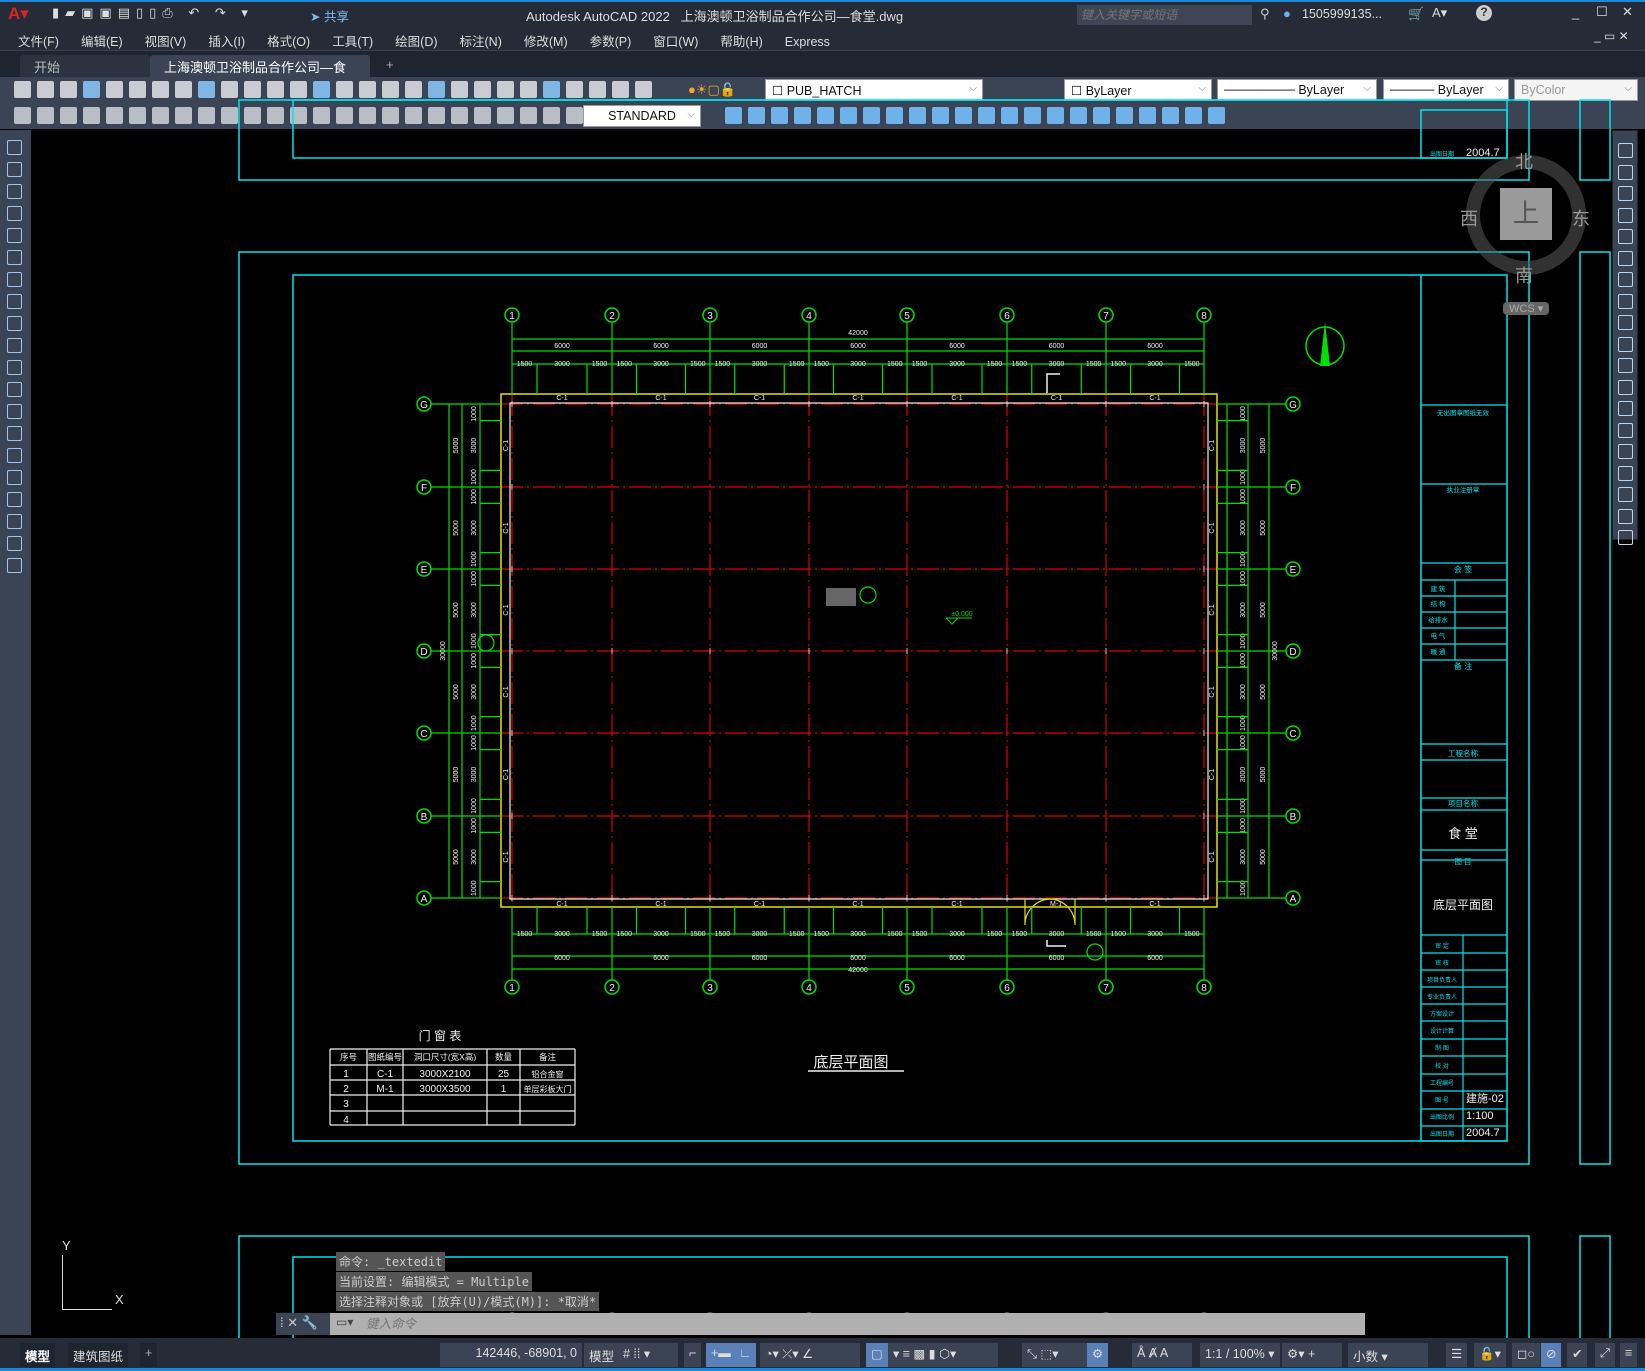 This screenshot has height=1371, width=1645. What do you see at coordinates (1388, 1355) in the screenshot?
I see `units-dropdown: 小数 ▾` at bounding box center [1388, 1355].